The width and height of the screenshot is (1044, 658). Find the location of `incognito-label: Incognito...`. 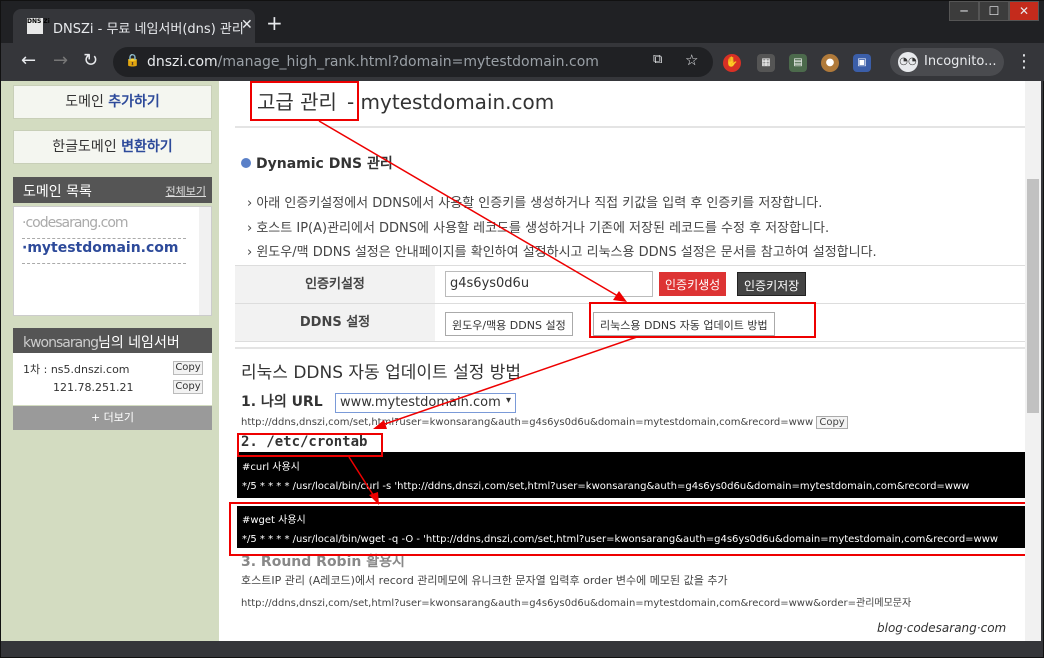

incognito-label: Incognito... is located at coordinates (960, 61).